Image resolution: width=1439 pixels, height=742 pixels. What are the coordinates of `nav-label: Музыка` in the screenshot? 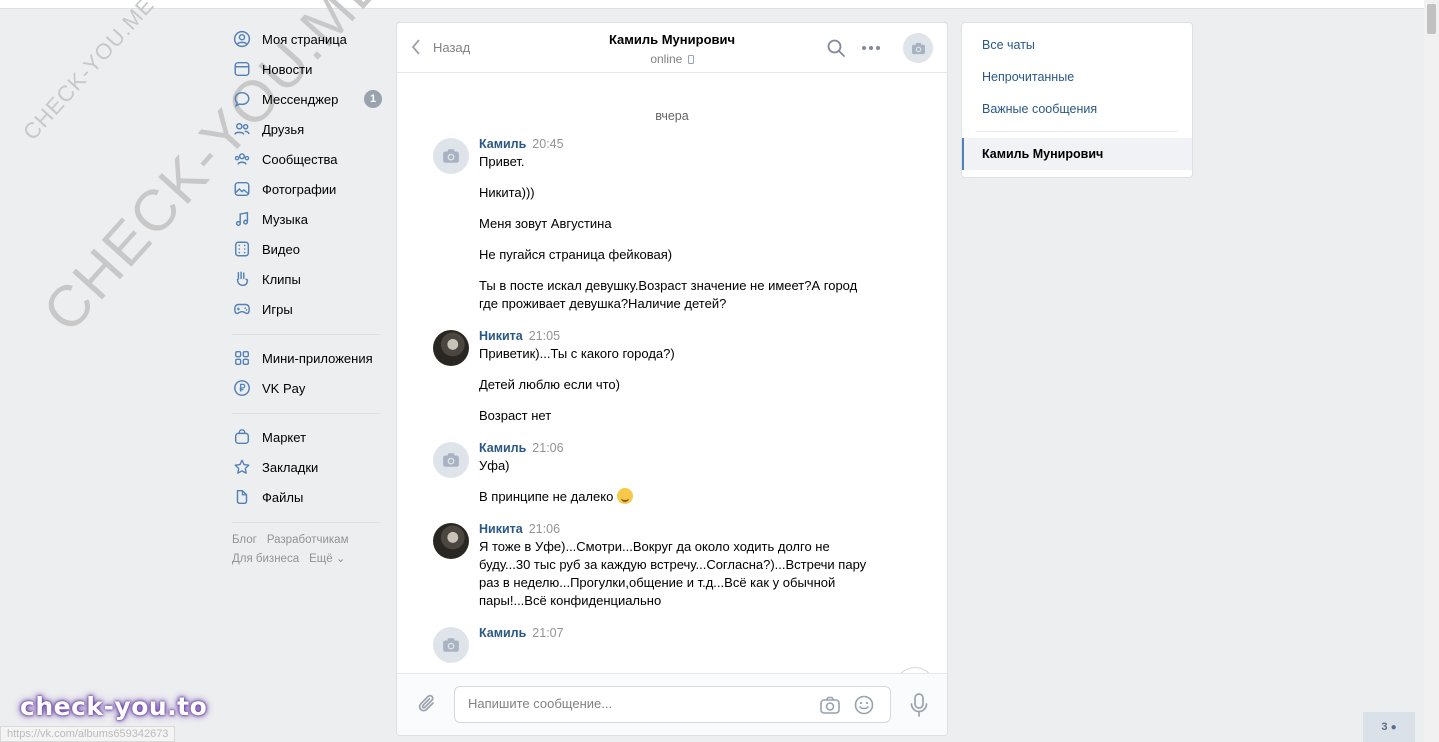 It's located at (285, 219).